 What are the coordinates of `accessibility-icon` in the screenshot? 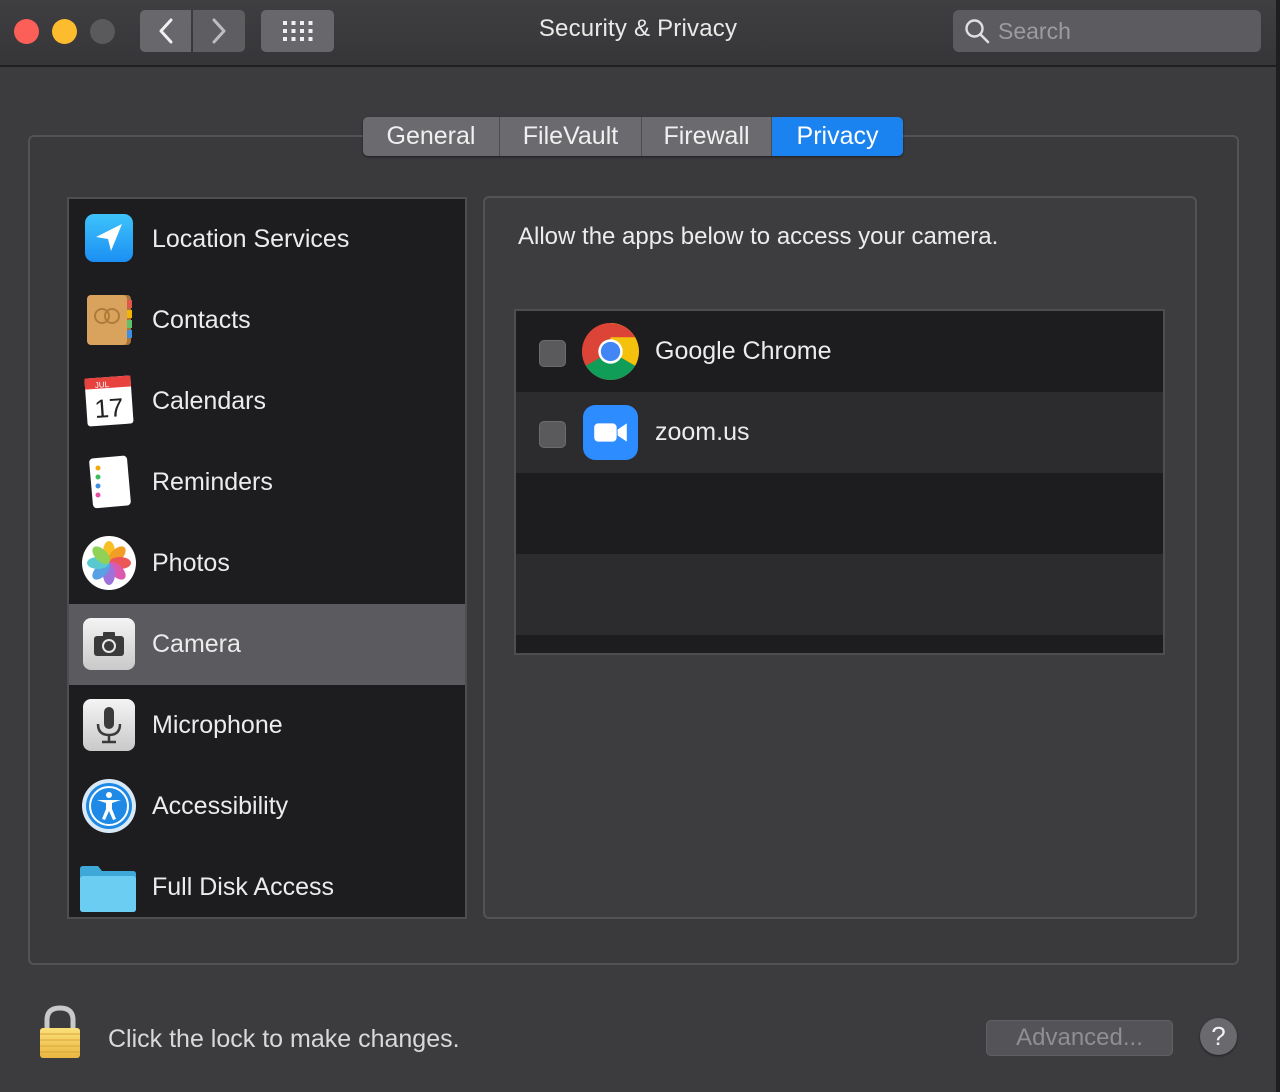 It's located at (109, 806).